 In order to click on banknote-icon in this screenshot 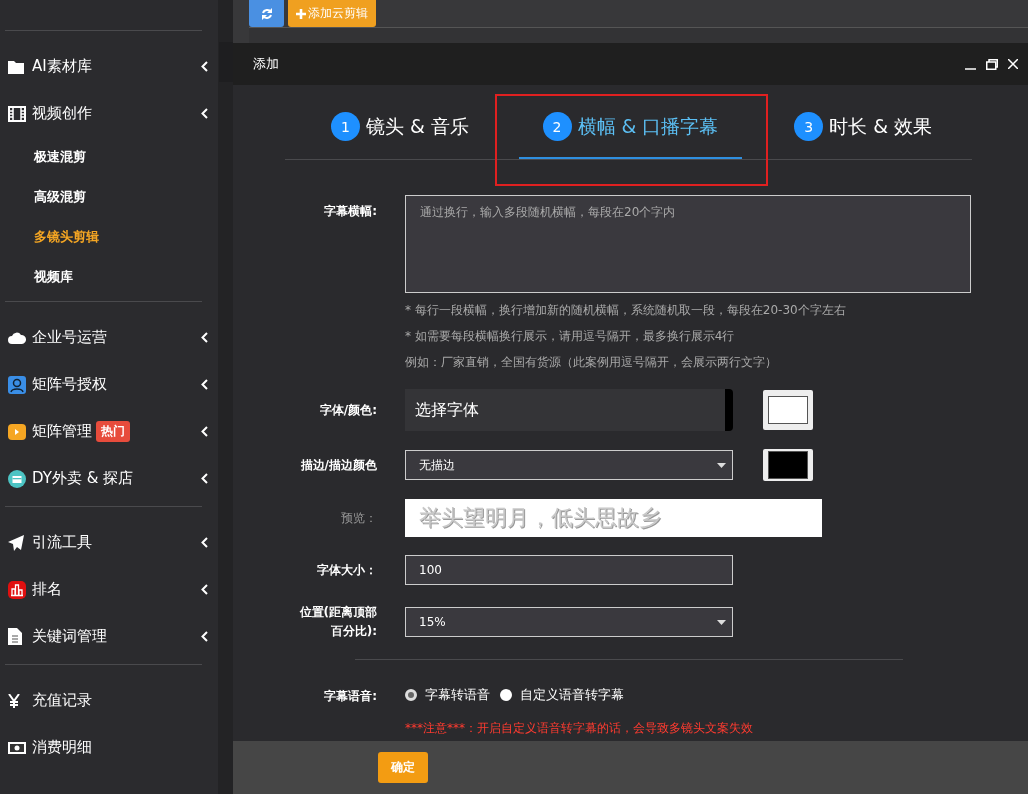, I will do `click(17, 747)`.